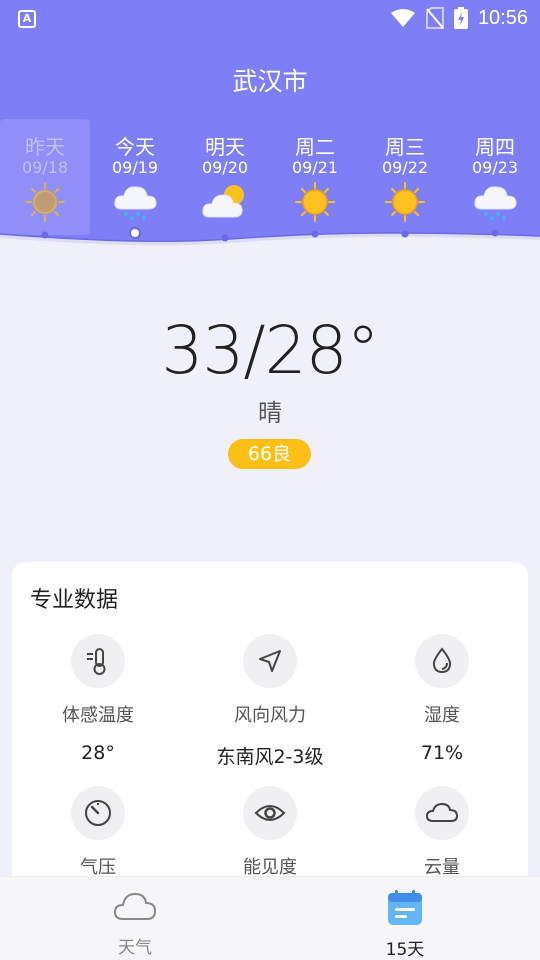 This screenshot has height=960, width=540. I want to click on metric-label: 风向风力, so click(270, 715).